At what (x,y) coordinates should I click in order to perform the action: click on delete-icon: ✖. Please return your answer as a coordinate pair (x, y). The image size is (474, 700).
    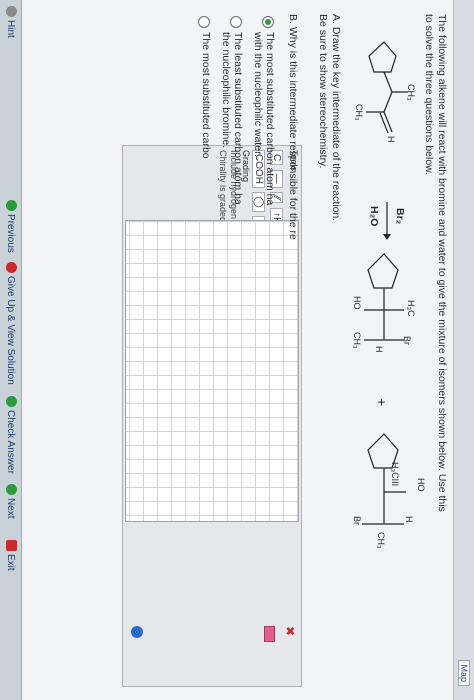
    Looking at the image, I should click on (290, 631).